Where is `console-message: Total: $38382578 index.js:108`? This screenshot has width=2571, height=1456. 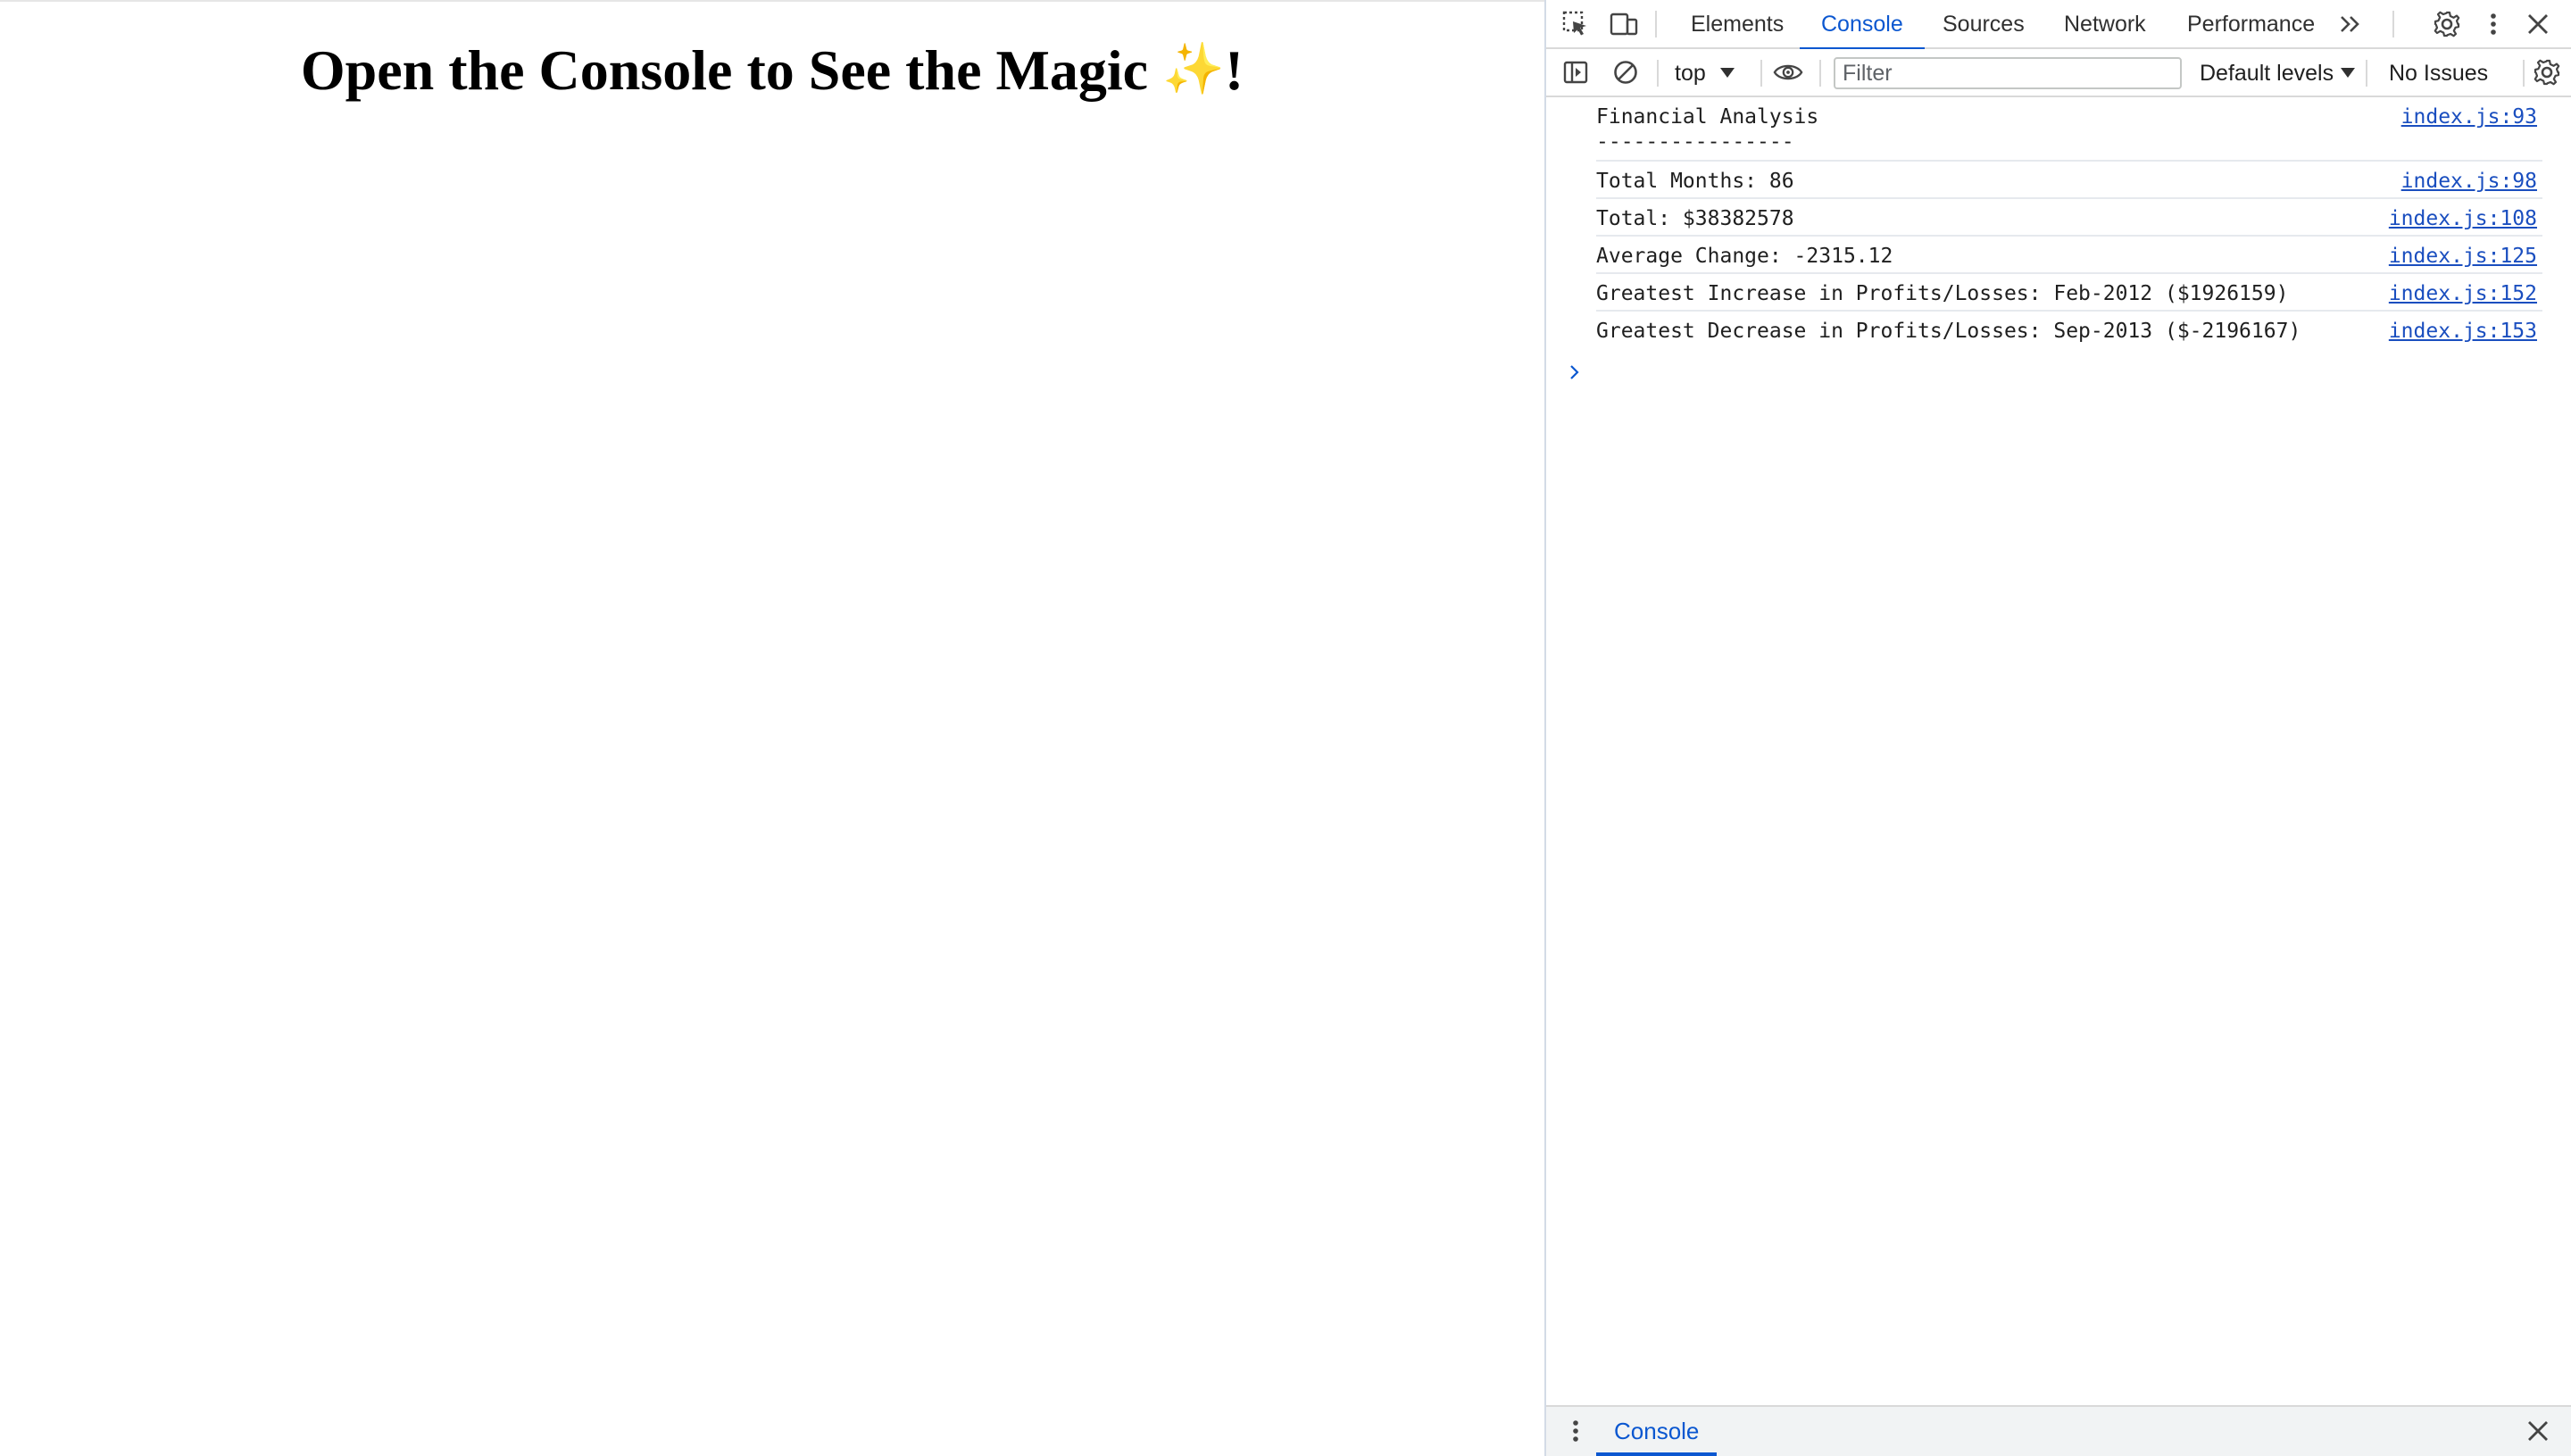
console-message: Total: $38382578 index.js:108 is located at coordinates (2069, 218).